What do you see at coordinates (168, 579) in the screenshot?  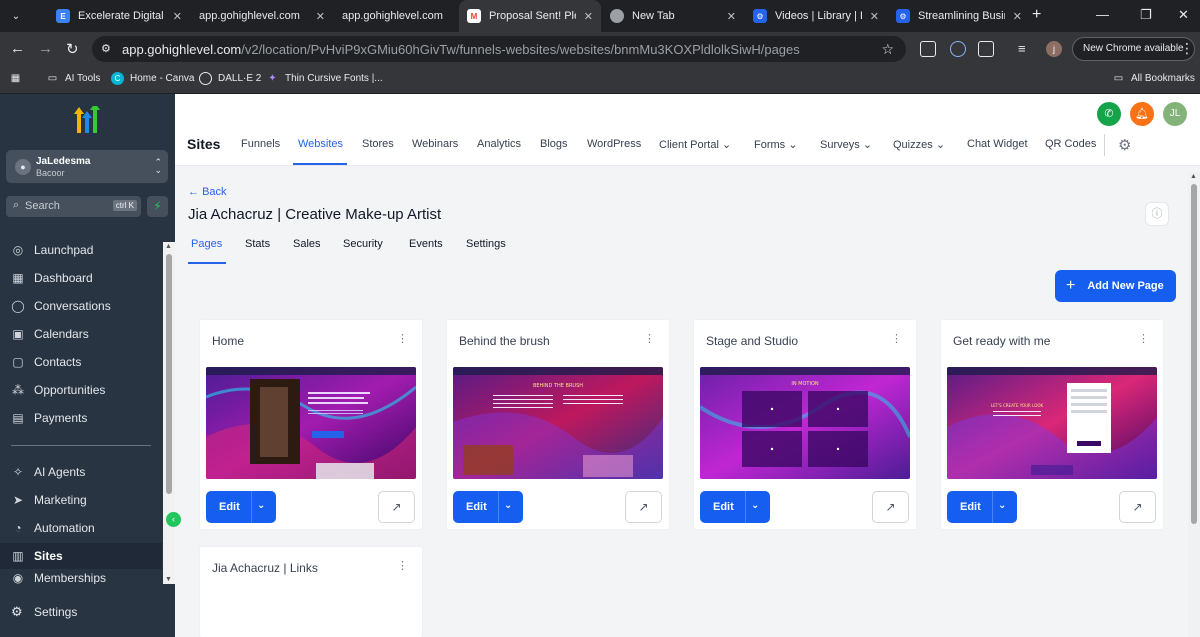 I see `scroll-down-icon: ▼` at bounding box center [168, 579].